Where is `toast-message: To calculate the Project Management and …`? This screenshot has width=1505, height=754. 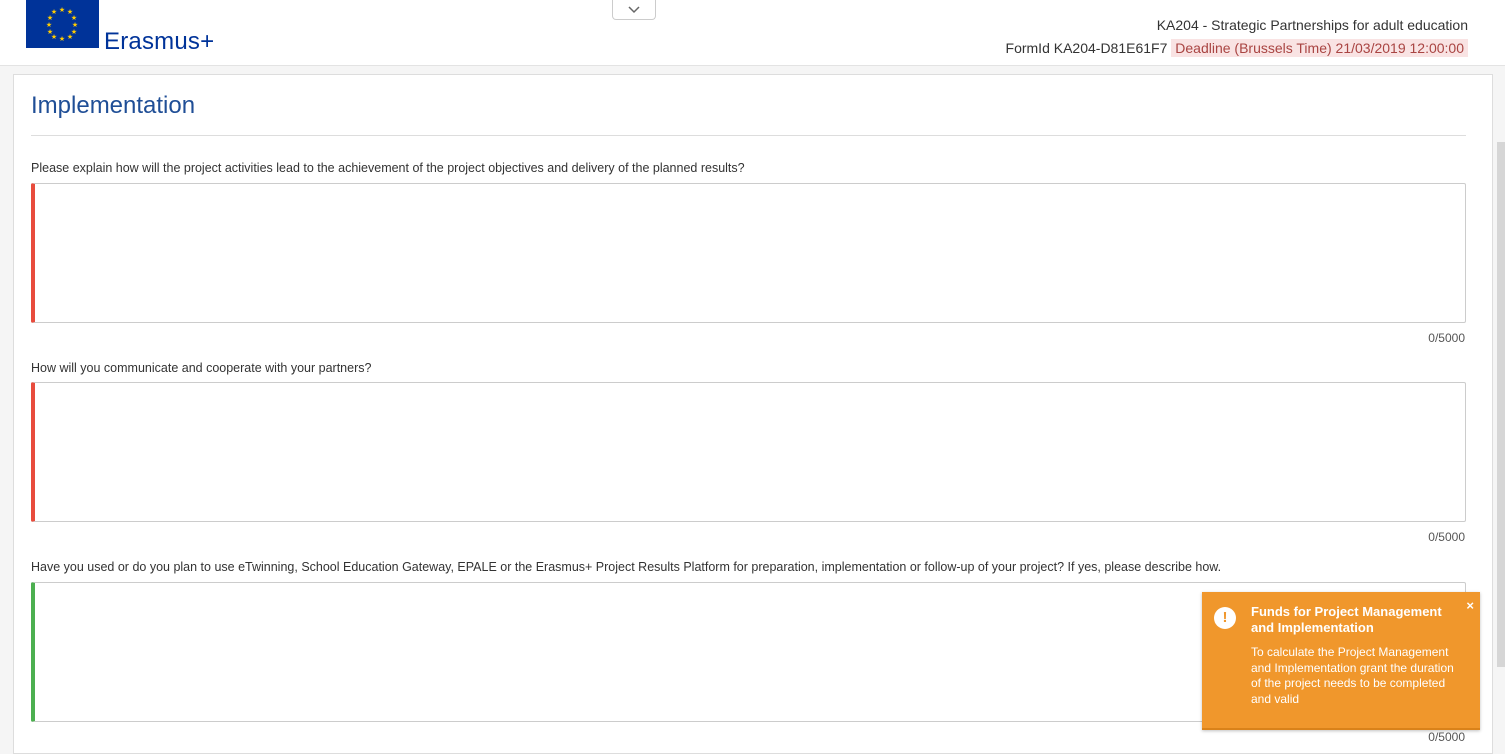 toast-message: To calculate the Project Management and … is located at coordinates (1352, 675).